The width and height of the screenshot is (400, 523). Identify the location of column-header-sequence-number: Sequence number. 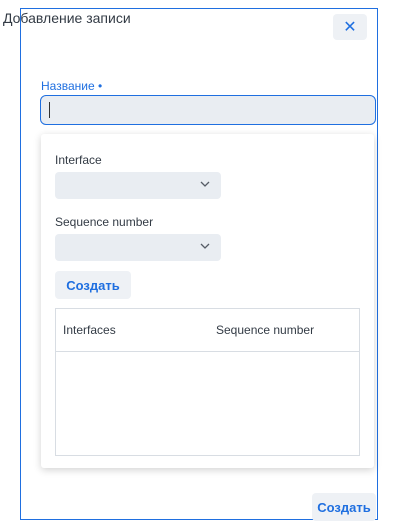
(265, 330).